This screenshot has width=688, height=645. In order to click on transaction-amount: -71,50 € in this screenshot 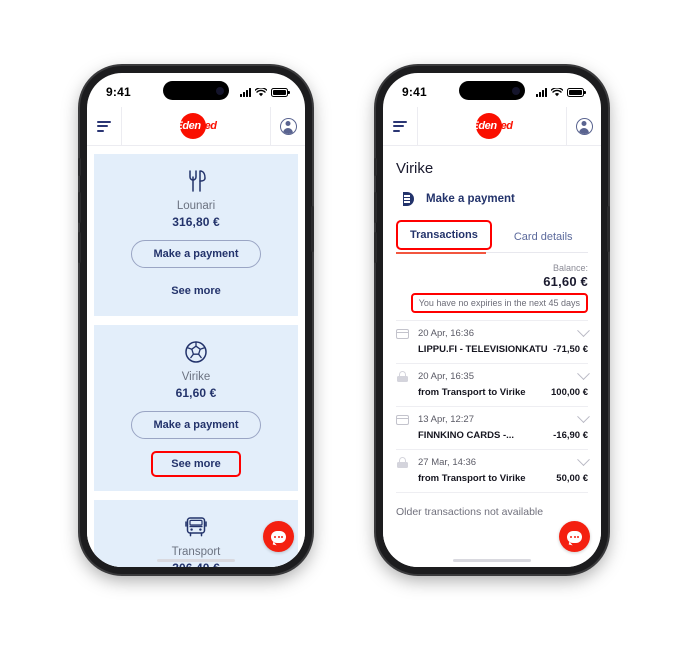, I will do `click(570, 349)`.